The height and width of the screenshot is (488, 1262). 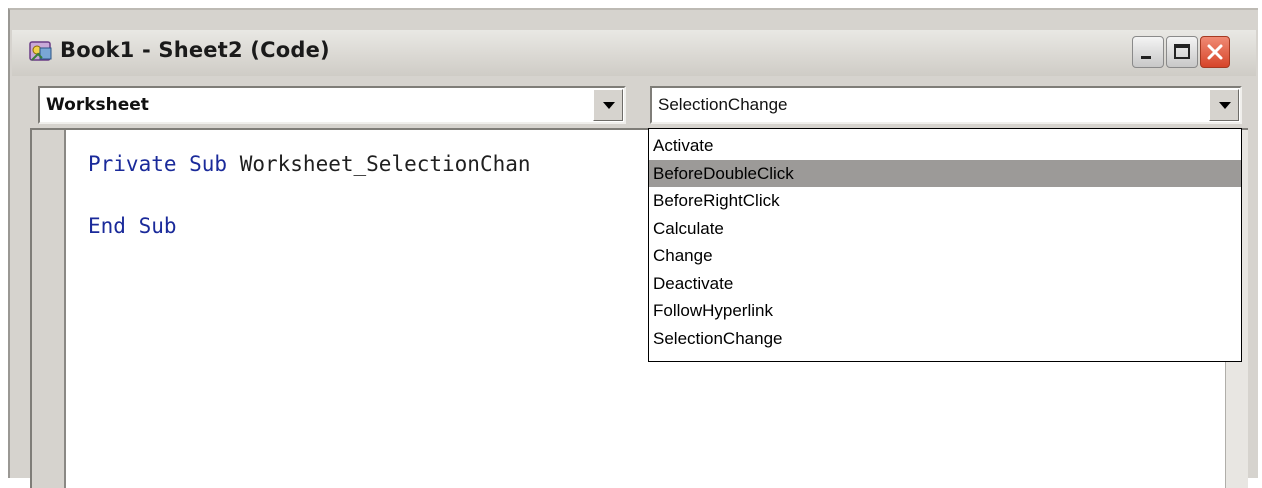 I want to click on dropdown-option: BeforeRightClick, so click(x=945, y=201).